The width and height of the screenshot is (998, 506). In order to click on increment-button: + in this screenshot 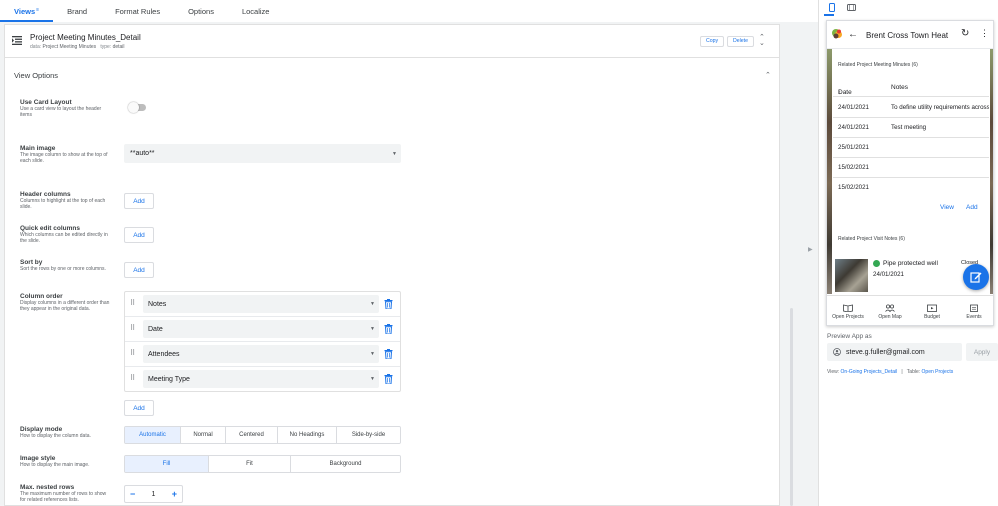, I will do `click(174, 494)`.